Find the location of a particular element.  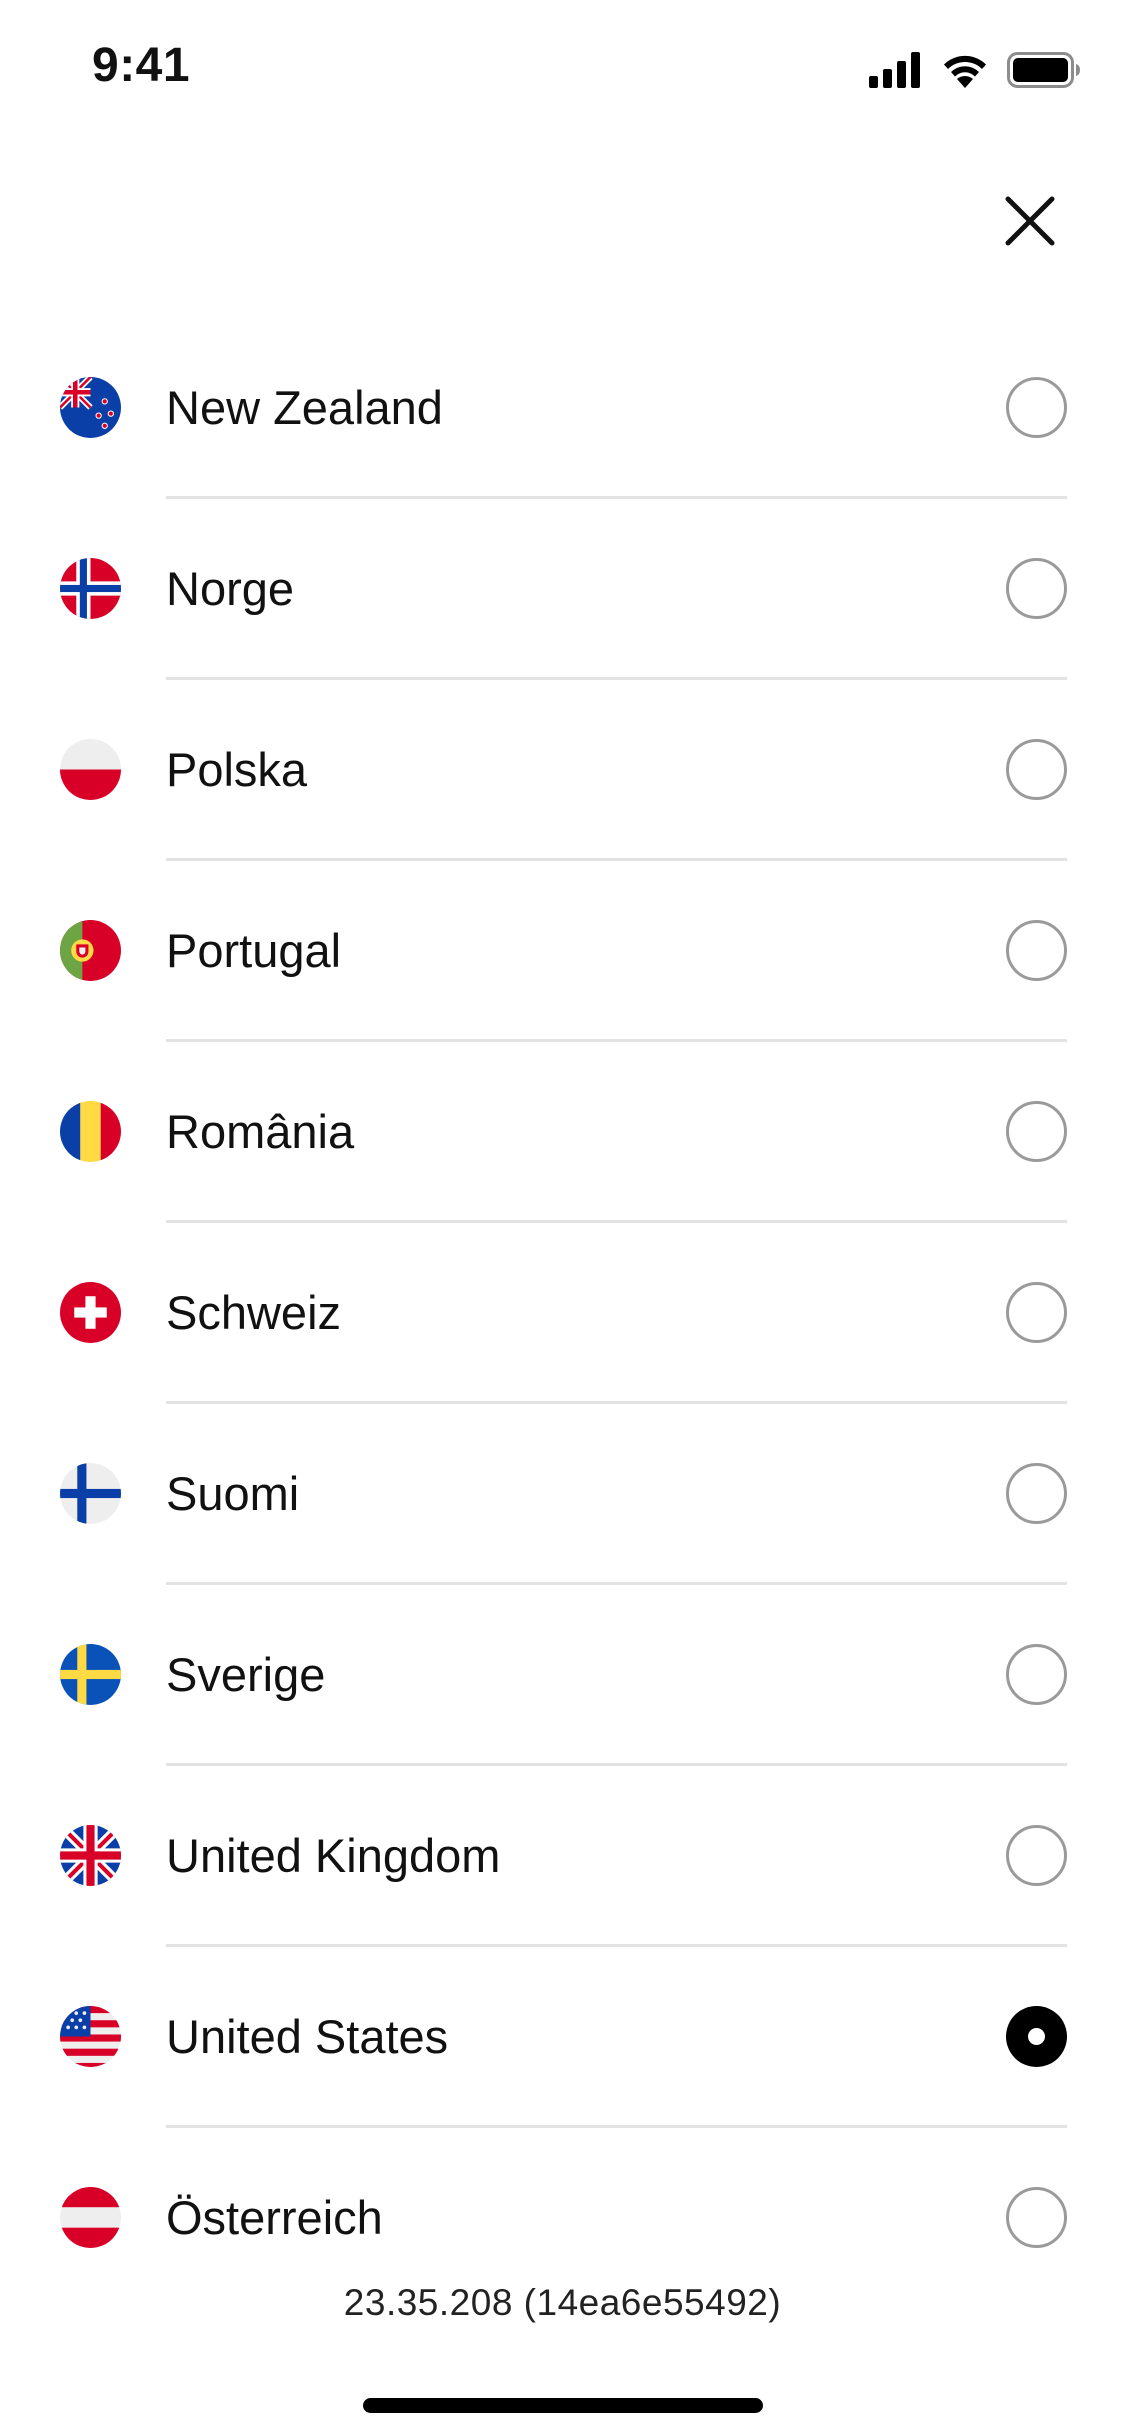

country-label: Österreich is located at coordinates (274, 2217).